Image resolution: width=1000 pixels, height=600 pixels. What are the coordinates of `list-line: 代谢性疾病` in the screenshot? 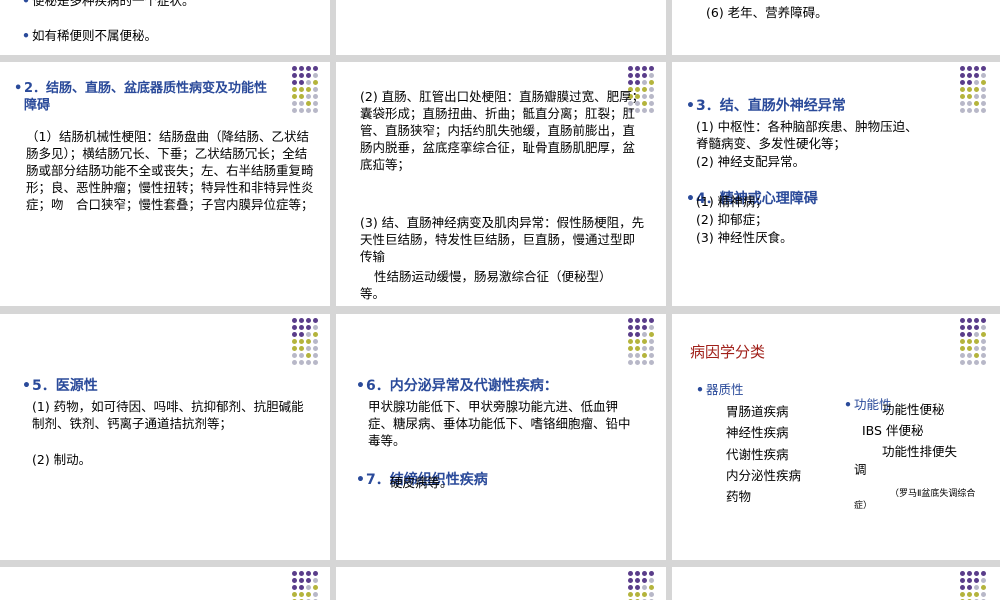 It's located at (757, 454).